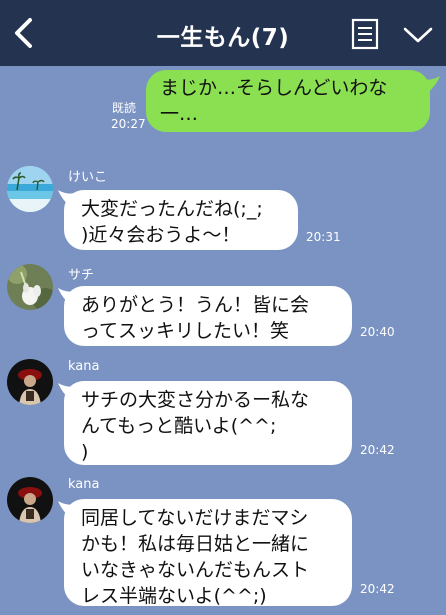 Image resolution: width=446 pixels, height=615 pixels. I want to click on sender-name: けいこ, so click(88, 177).